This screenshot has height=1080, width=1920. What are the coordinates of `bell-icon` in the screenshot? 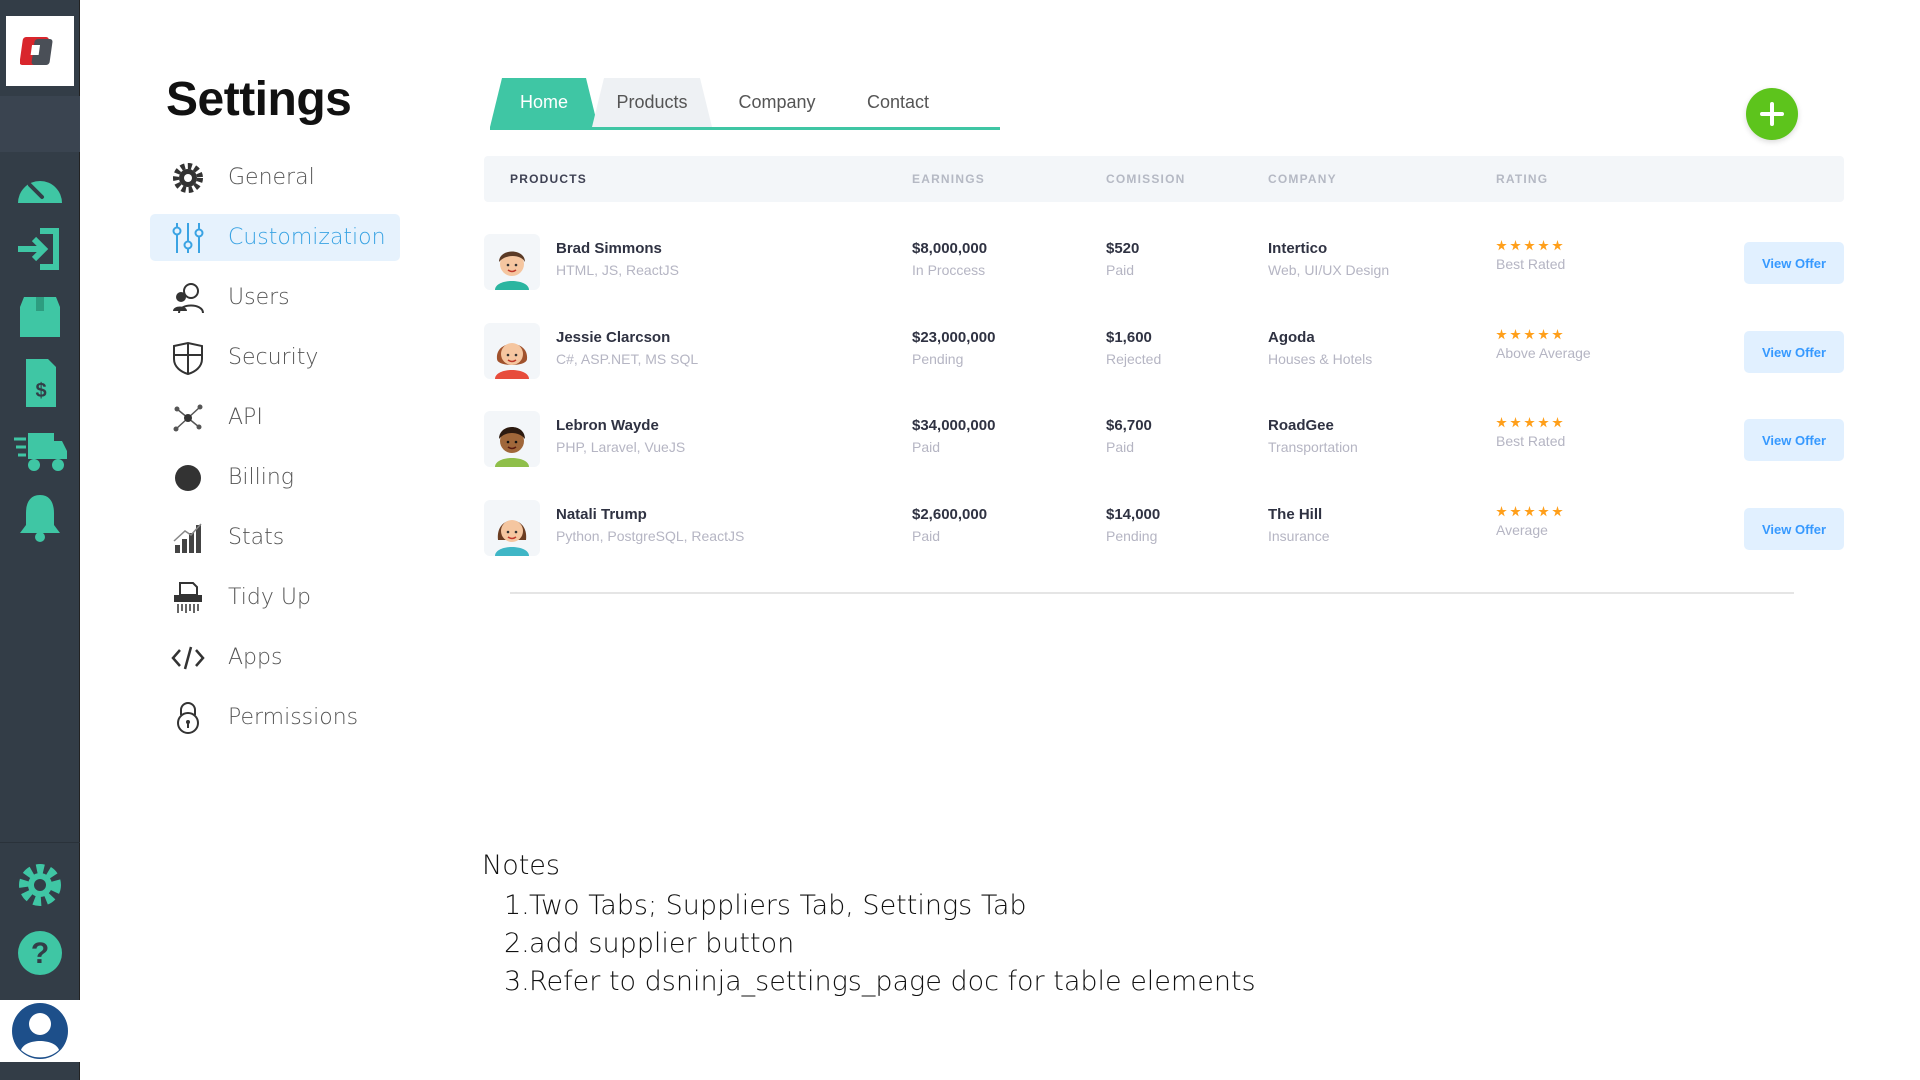 It's located at (40, 517).